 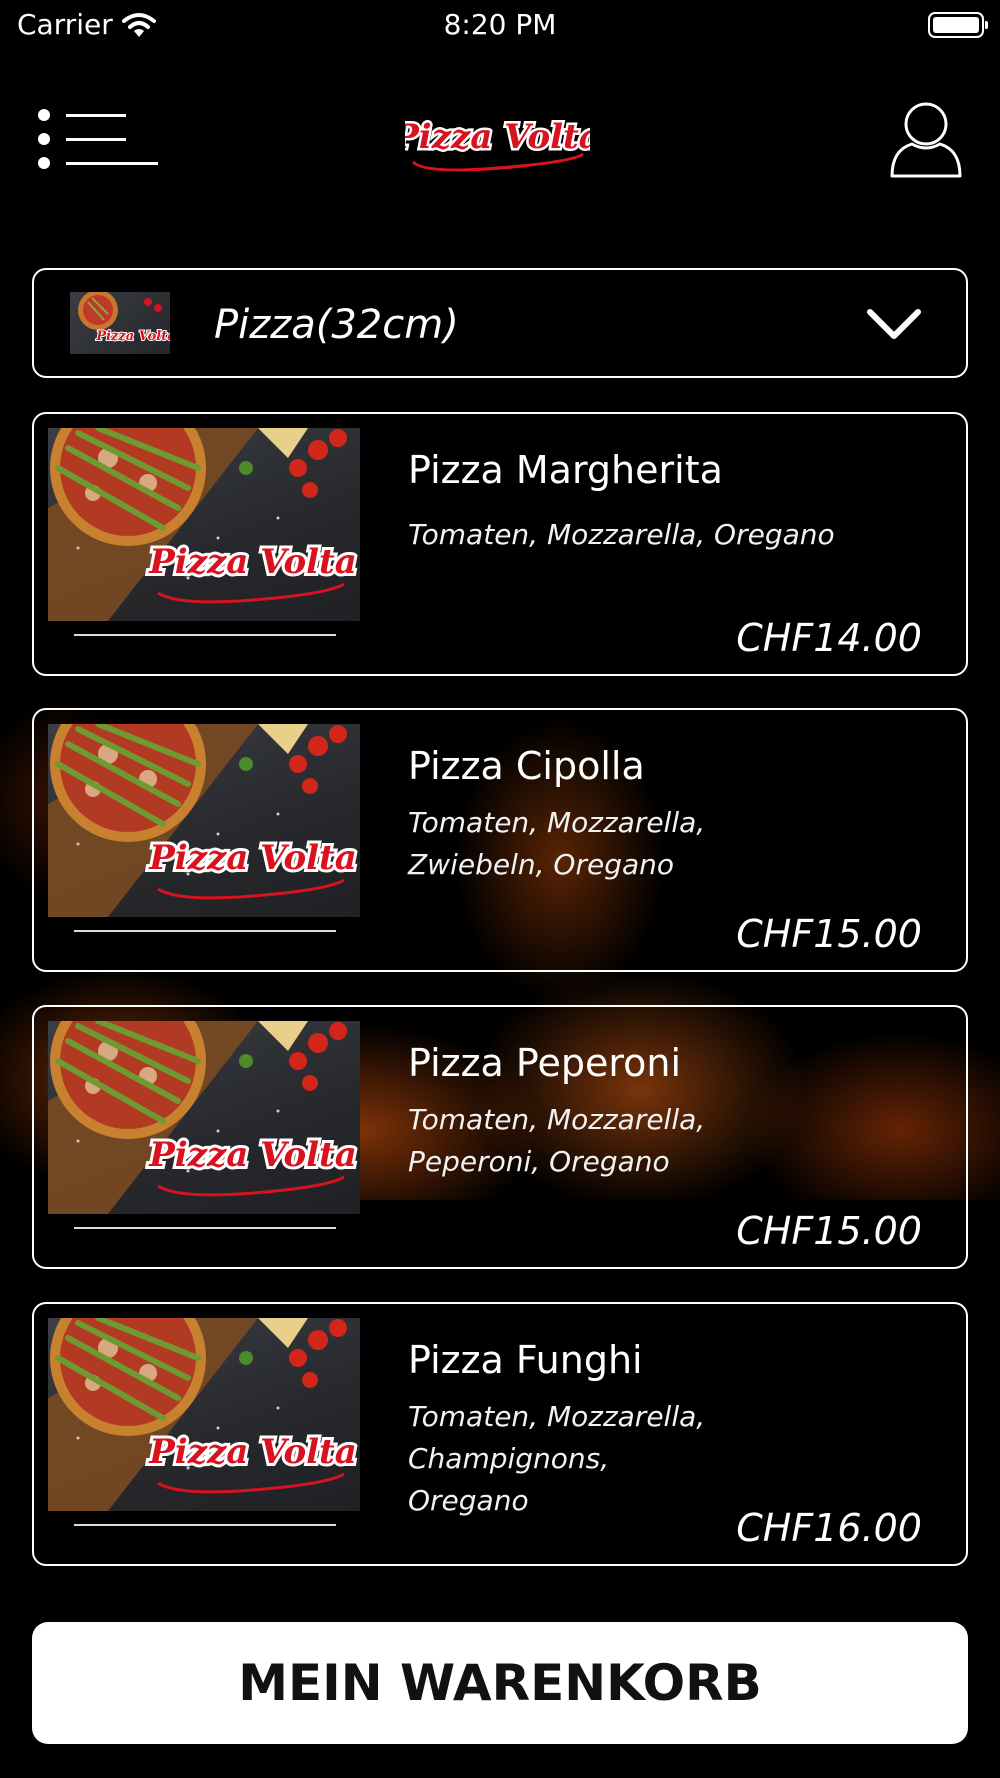 What do you see at coordinates (120, 323) in the screenshot?
I see `category-thumbnail: Pizza Volta` at bounding box center [120, 323].